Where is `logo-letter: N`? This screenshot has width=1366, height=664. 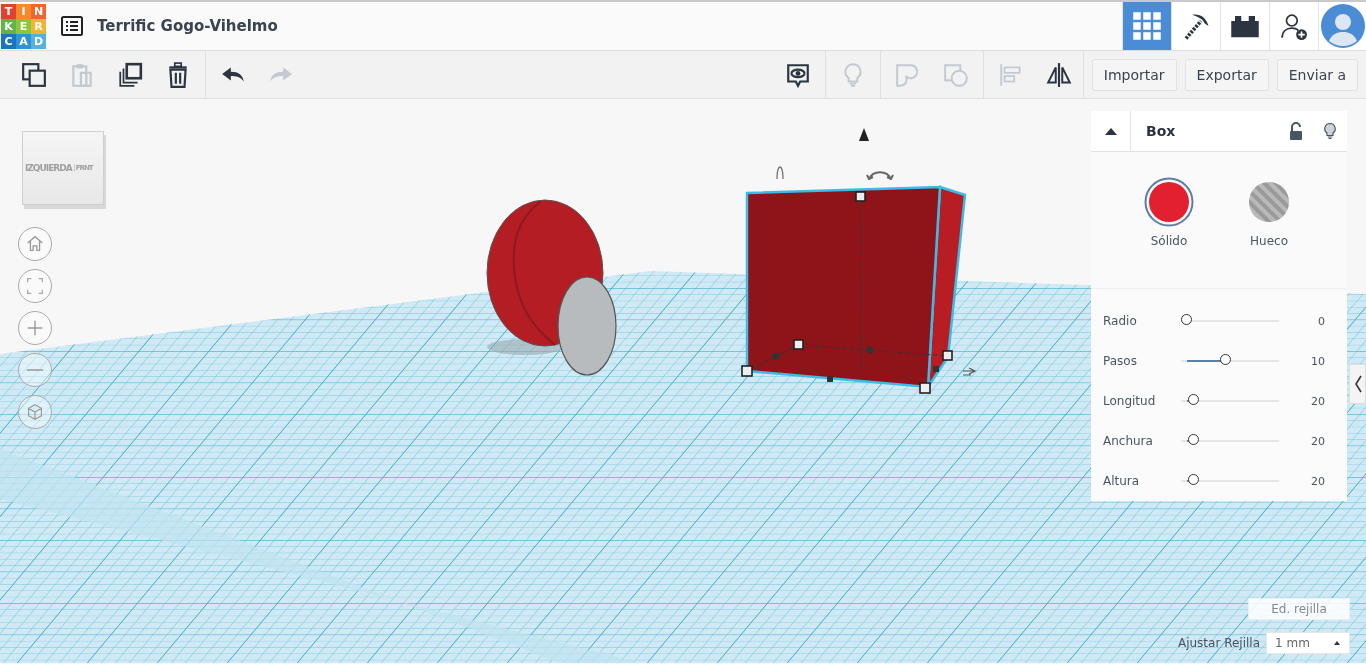 logo-letter: N is located at coordinates (38, 11).